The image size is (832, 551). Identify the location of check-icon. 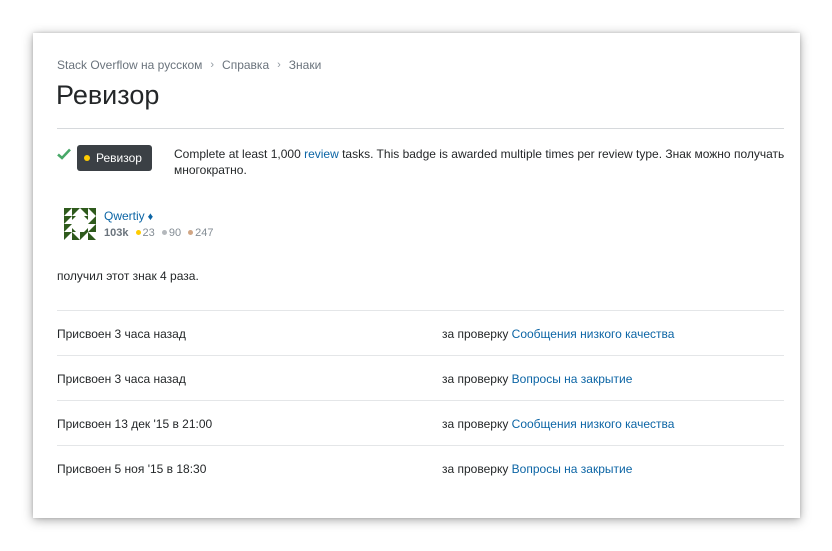
(64, 154).